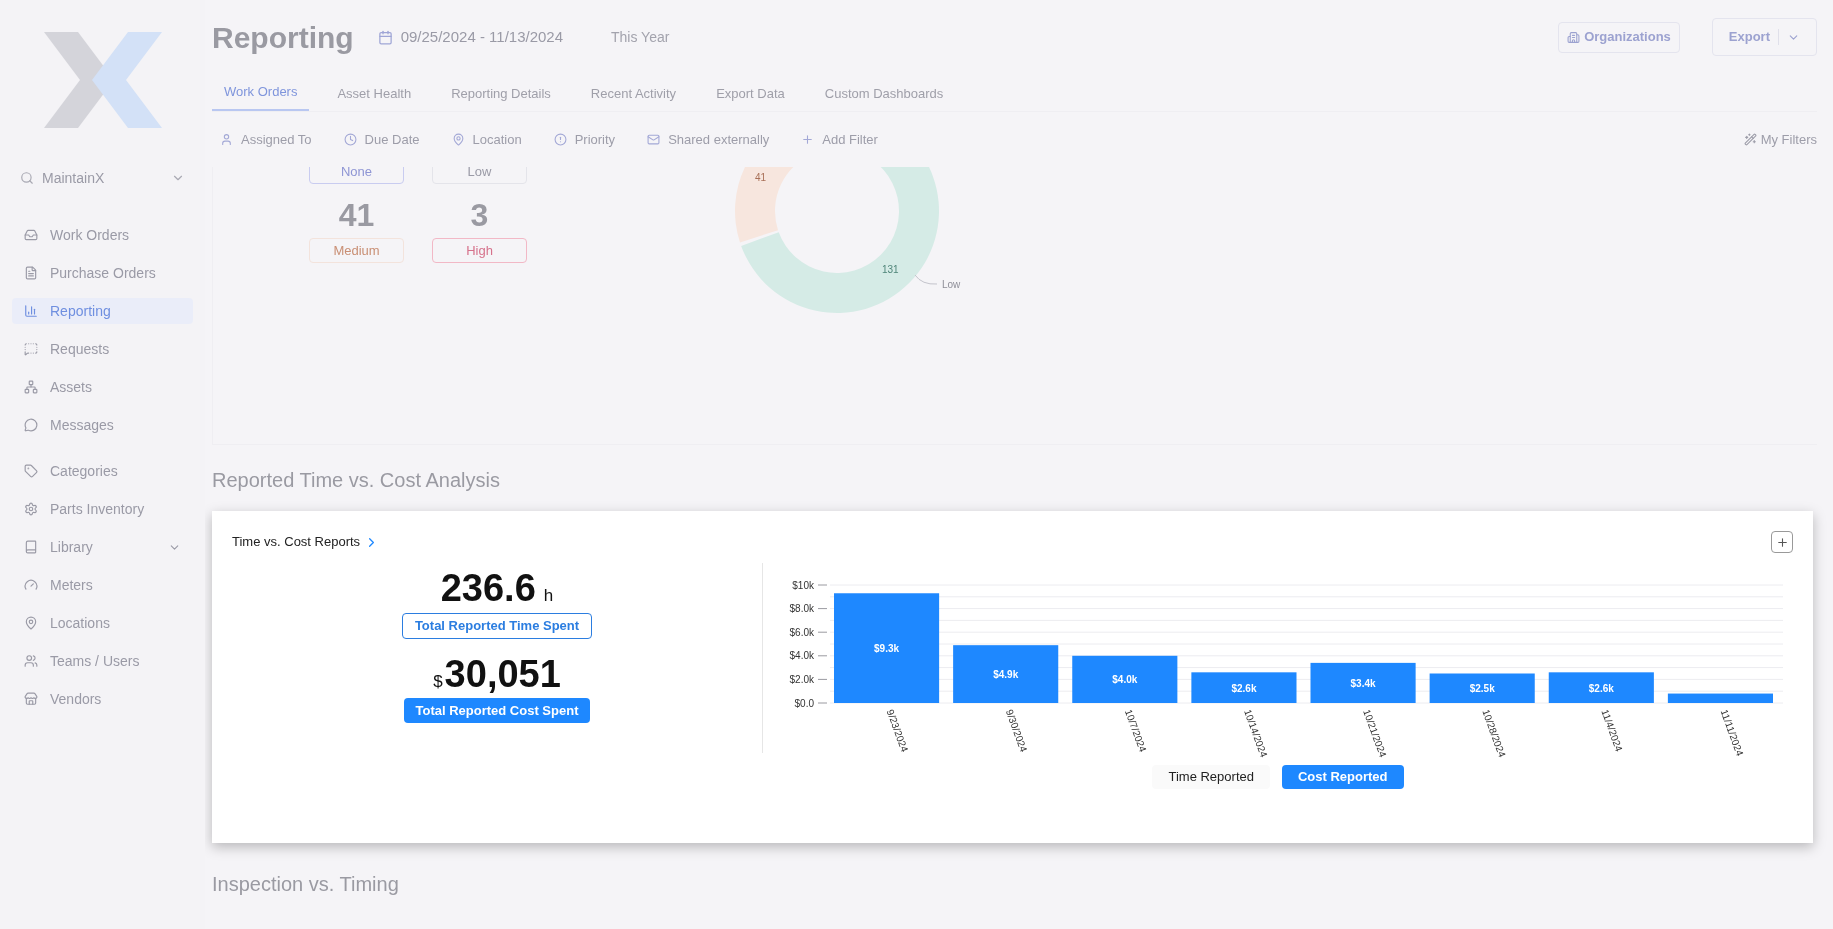 The image size is (1833, 929). What do you see at coordinates (801, 679) in the screenshot?
I see `y-tick-label: $2.0k` at bounding box center [801, 679].